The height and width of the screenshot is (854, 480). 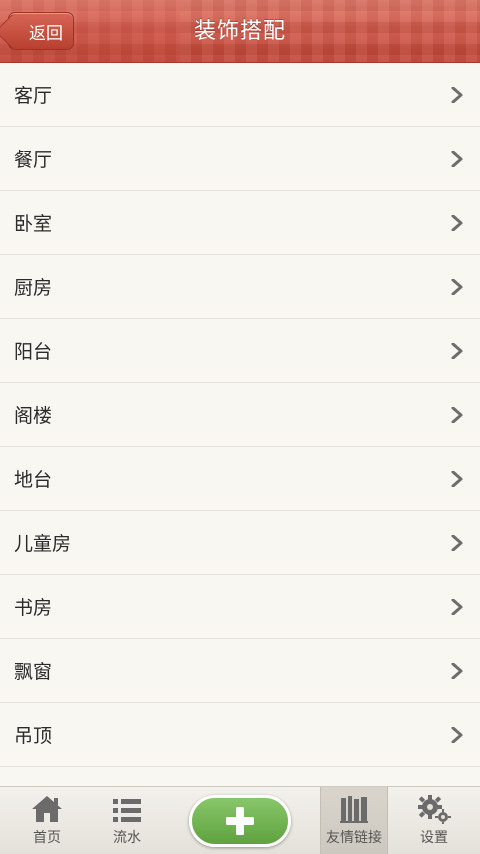 I want to click on page-title: 装饰搭配, so click(x=239, y=31).